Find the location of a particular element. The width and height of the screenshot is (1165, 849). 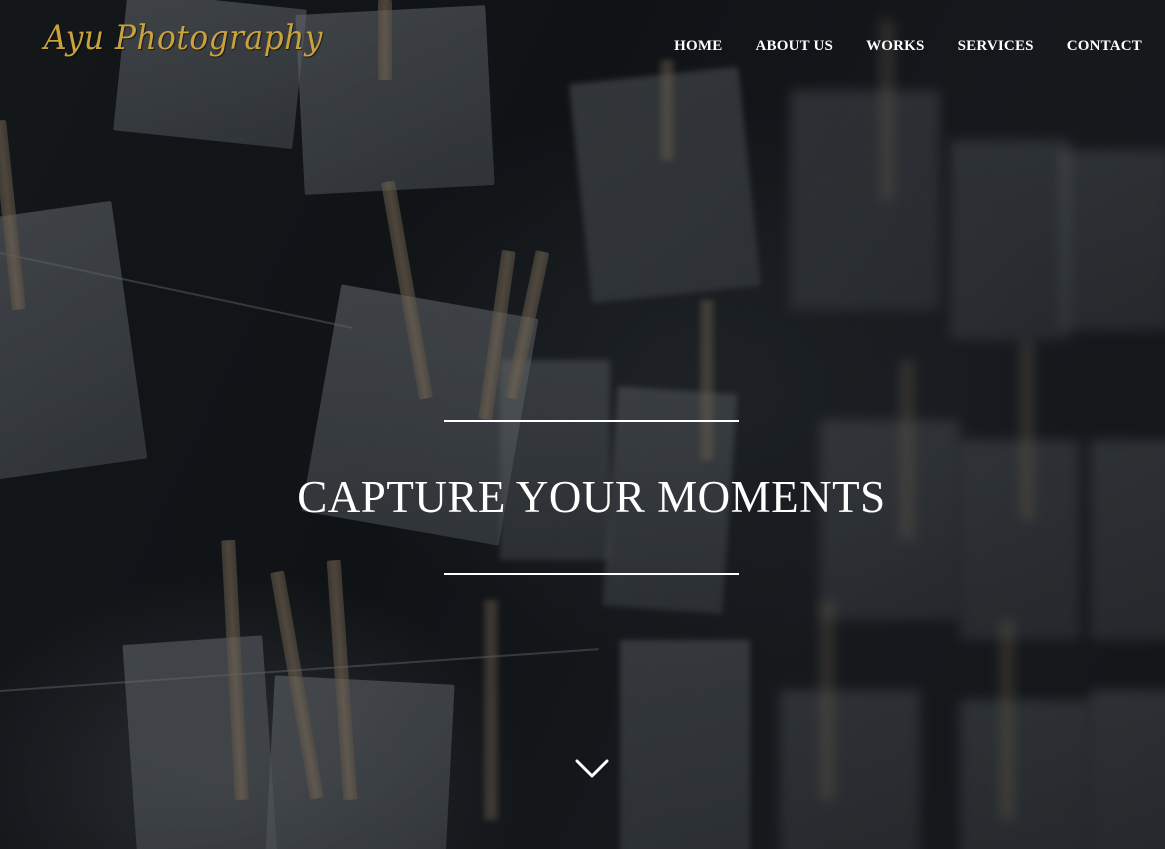

site-logo: Ayu Photography is located at coordinates (183, 38).